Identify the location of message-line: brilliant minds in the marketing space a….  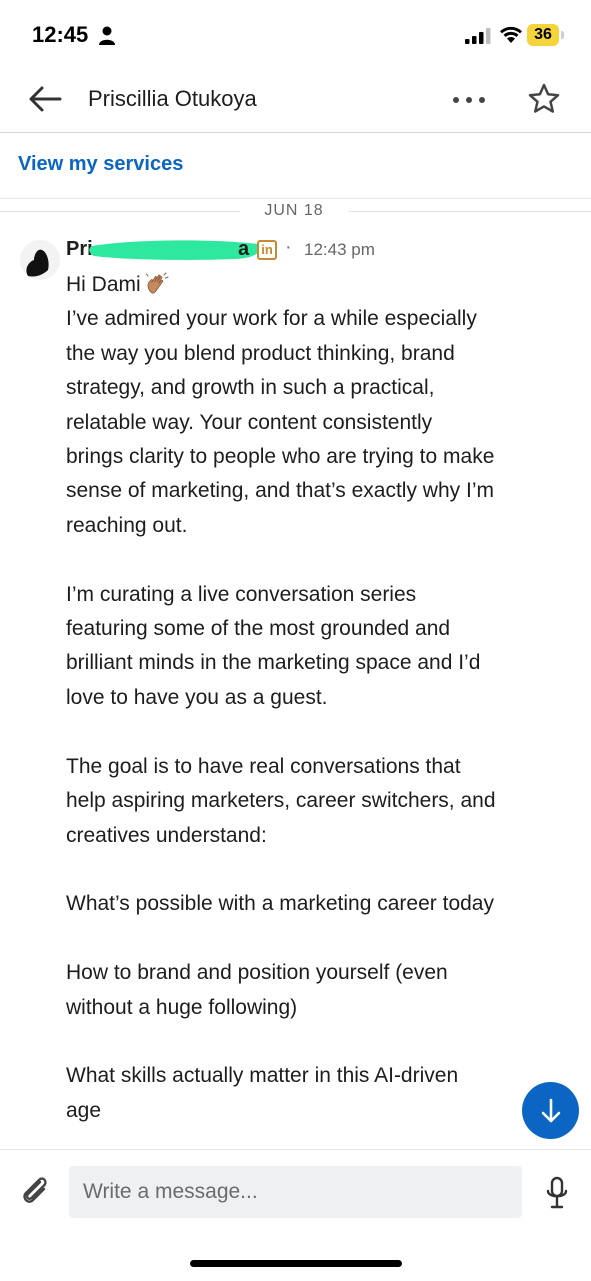
(273, 663).